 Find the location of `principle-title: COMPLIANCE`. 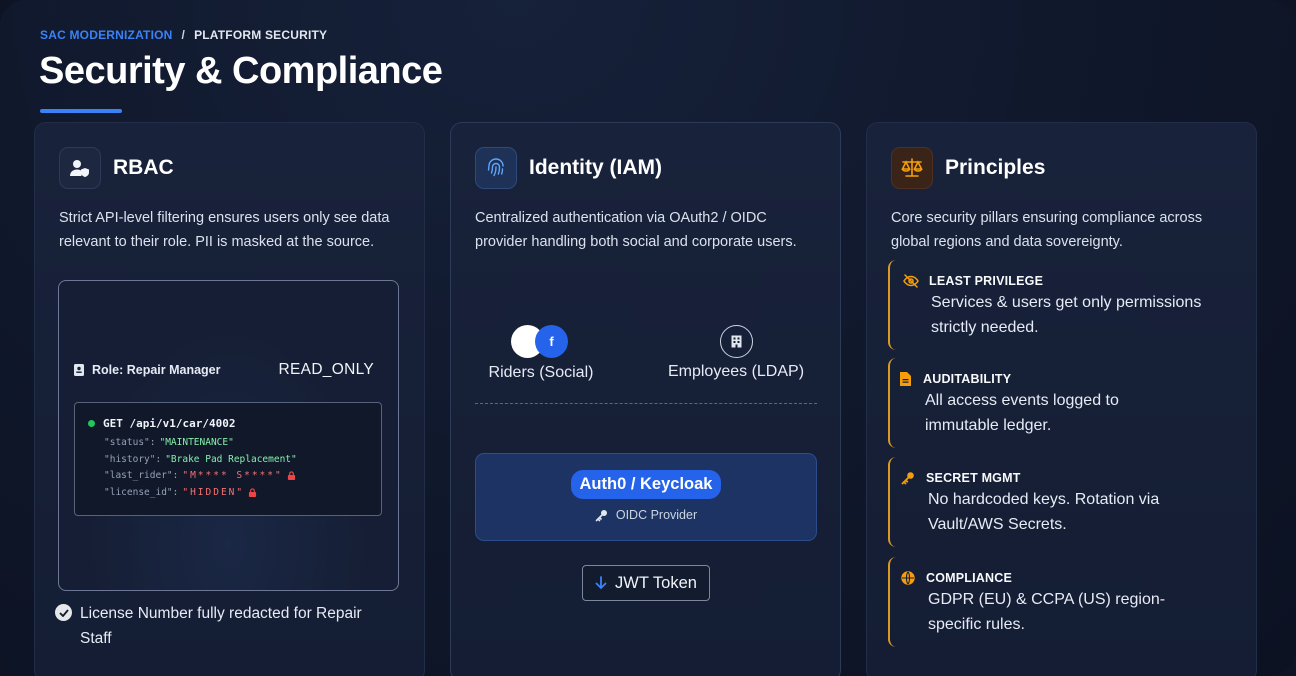

principle-title: COMPLIANCE is located at coordinates (969, 578).